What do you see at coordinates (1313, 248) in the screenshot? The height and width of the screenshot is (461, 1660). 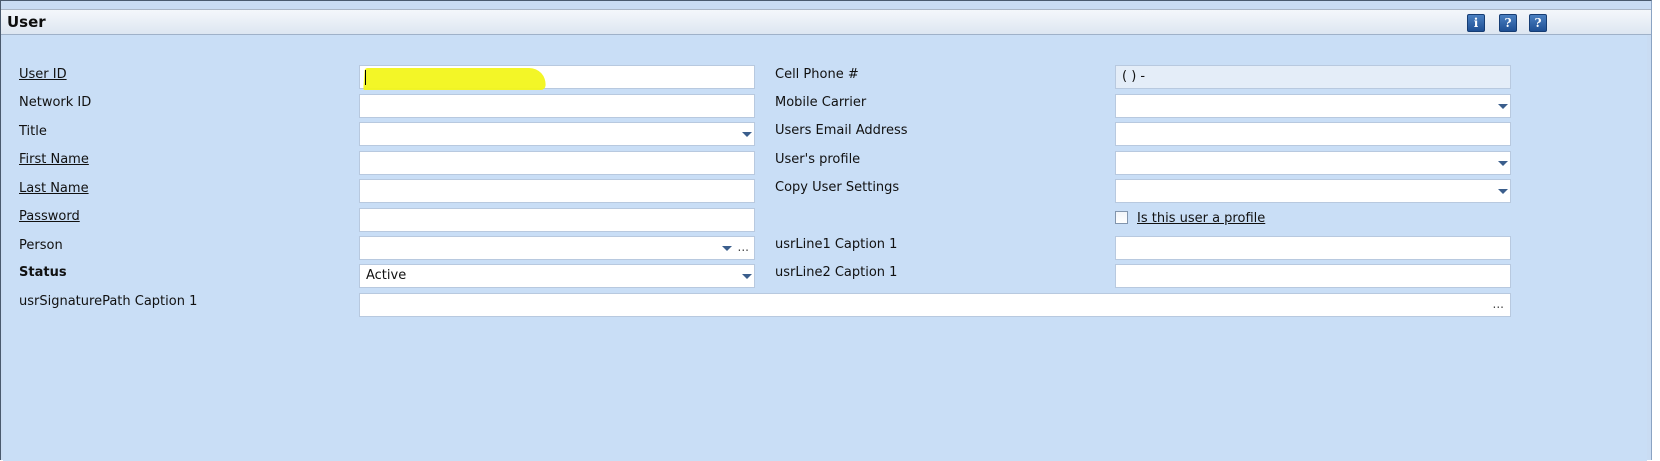 I see `line1-input` at bounding box center [1313, 248].